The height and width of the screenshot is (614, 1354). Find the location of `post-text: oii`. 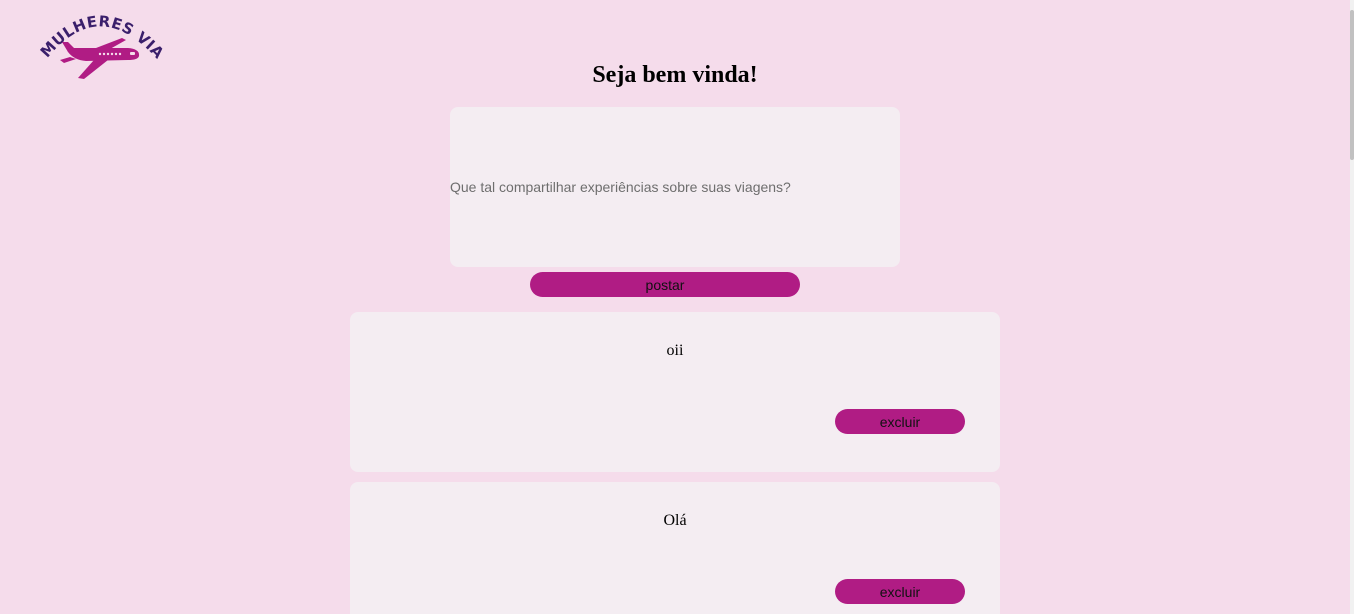

post-text: oii is located at coordinates (675, 350).